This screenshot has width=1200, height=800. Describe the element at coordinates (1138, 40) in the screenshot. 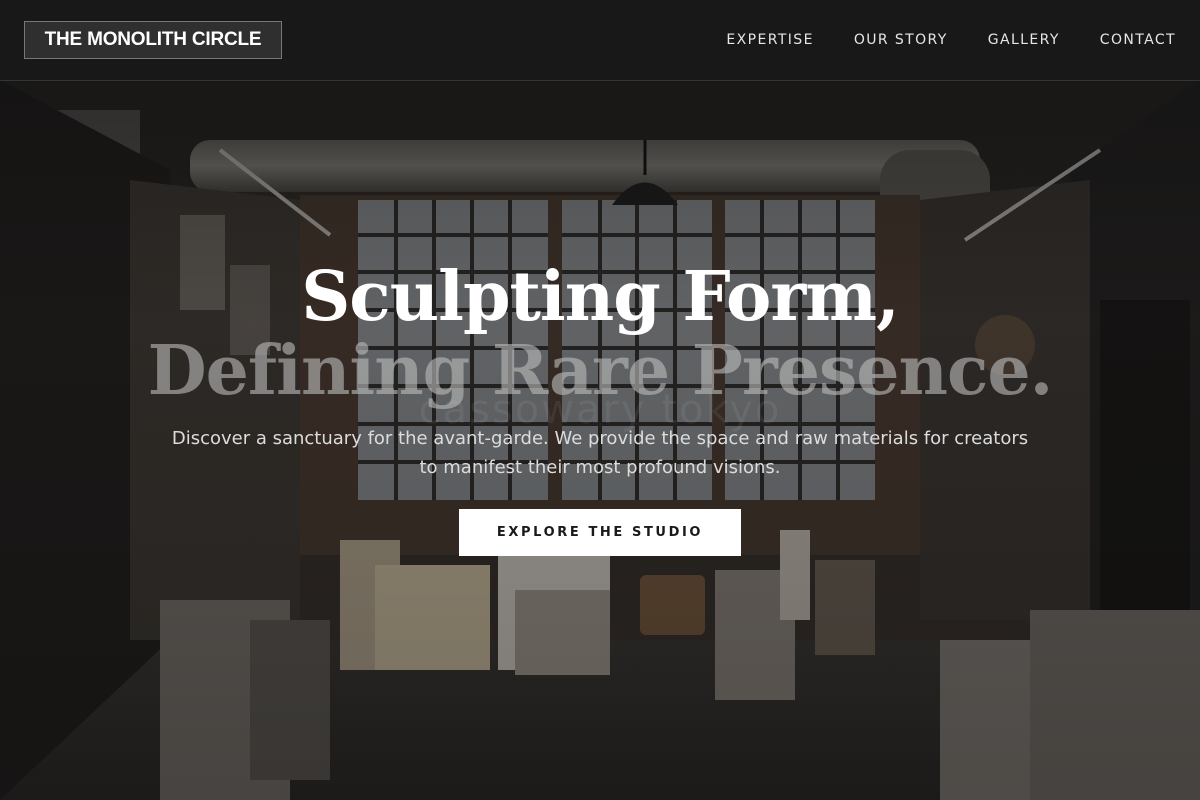

I see `nav-link-contact: CONTACT` at that location.